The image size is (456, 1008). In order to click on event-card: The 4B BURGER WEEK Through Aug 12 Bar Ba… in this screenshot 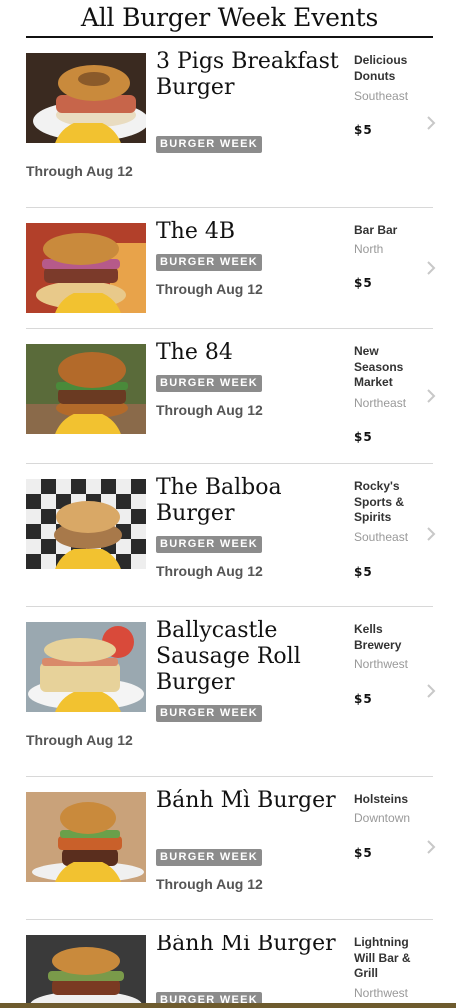, I will do `click(228, 271)`.